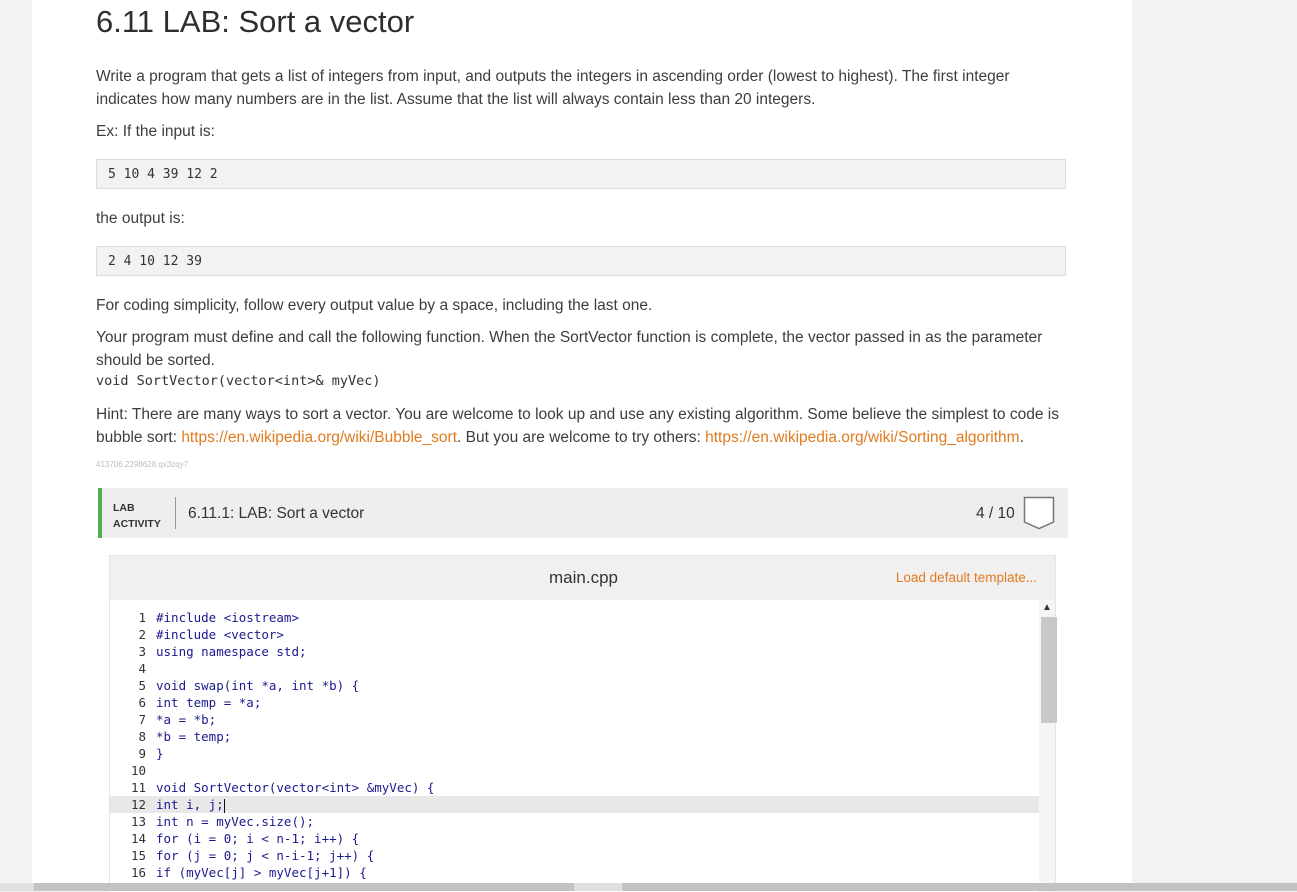  Describe the element at coordinates (186, 719) in the screenshot. I see `code-text: *a = *b;` at that location.